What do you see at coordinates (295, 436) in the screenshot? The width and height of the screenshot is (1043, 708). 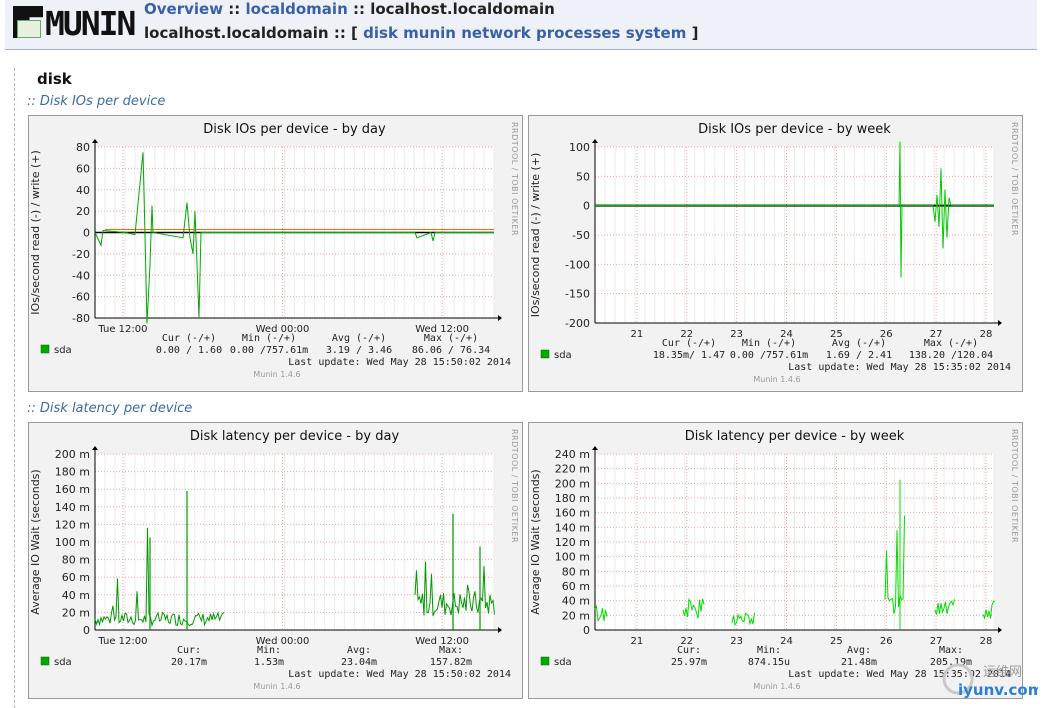 I see `graph-title: Disk latency per device - by day` at bounding box center [295, 436].